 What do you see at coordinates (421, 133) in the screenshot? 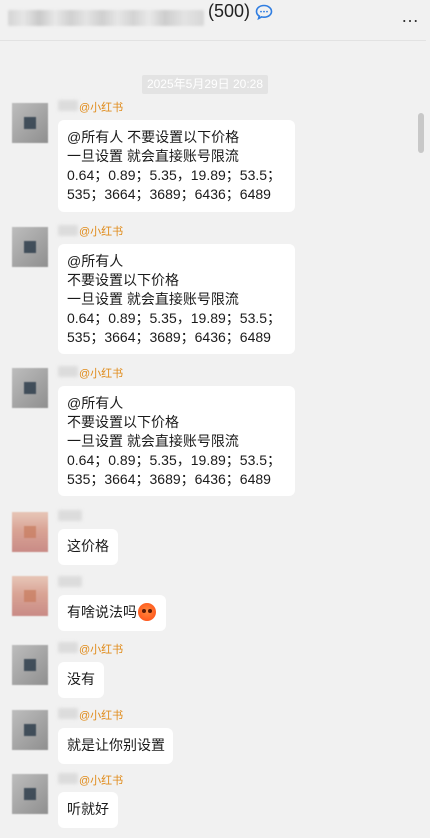
I see `scrollbar-thumb` at bounding box center [421, 133].